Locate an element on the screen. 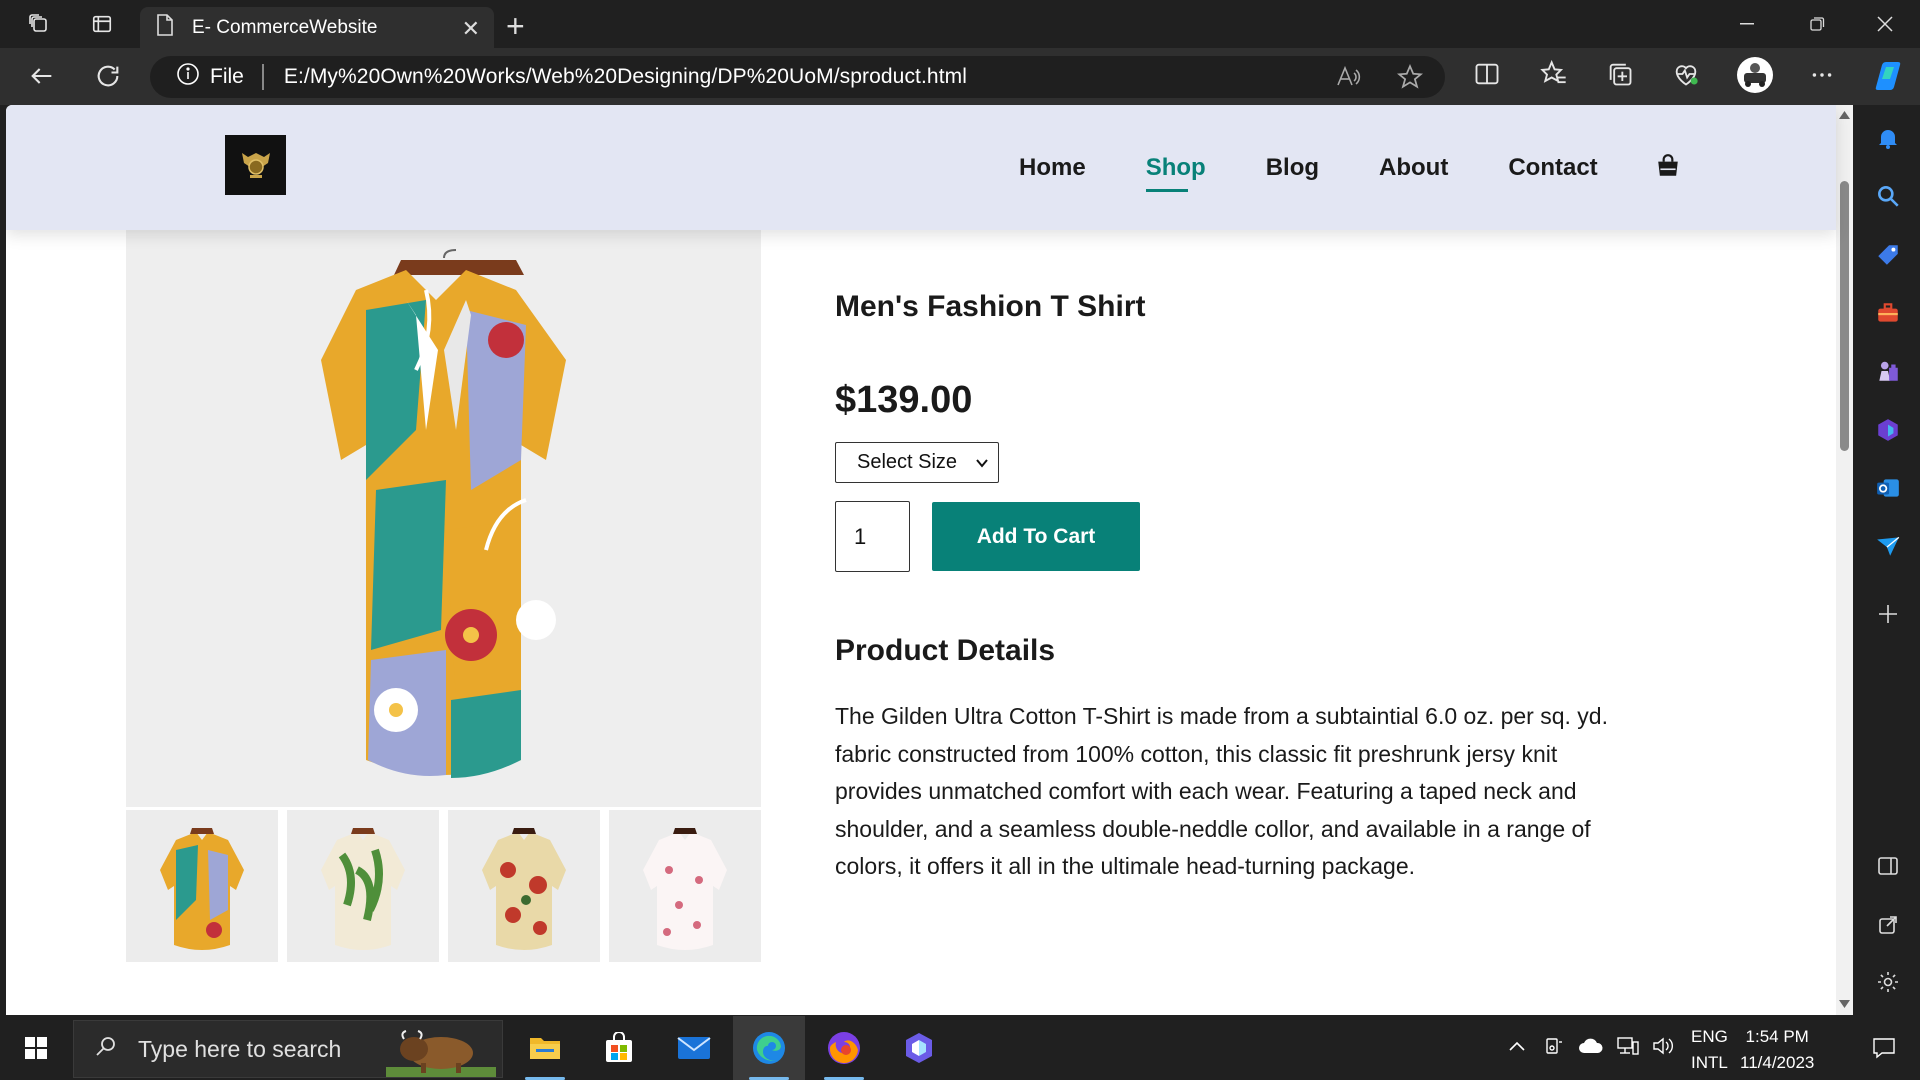 The width and height of the screenshot is (1920, 1080). size-select: Select Size is located at coordinates (917, 462).